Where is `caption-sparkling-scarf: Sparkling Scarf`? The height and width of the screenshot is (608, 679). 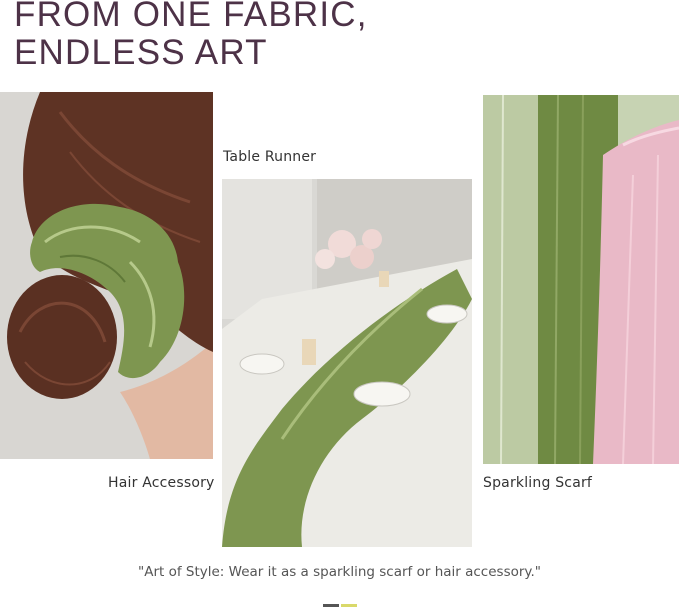 caption-sparkling-scarf: Sparkling Scarf is located at coordinates (538, 483).